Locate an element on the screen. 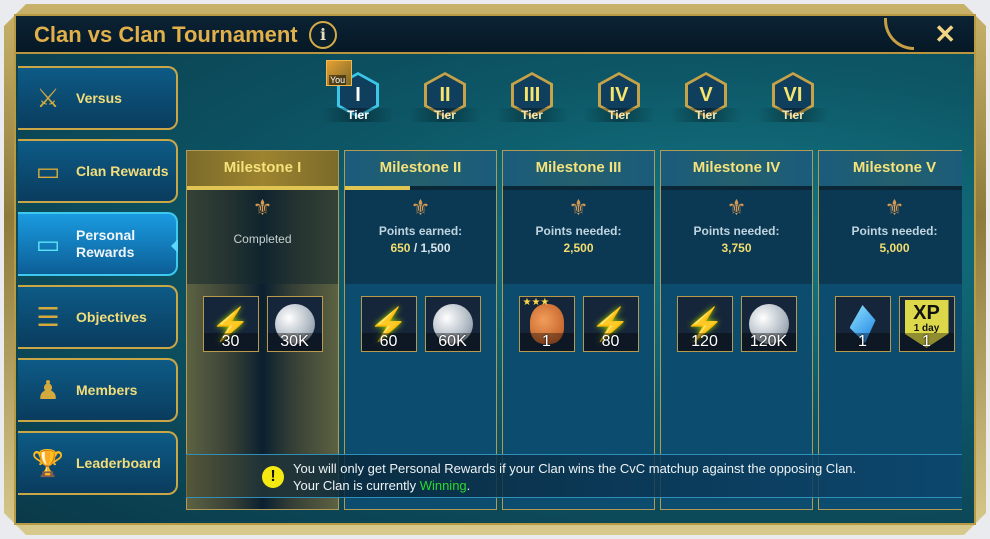 The image size is (990, 539). sidebar-item-versus: ⚔ Versus is located at coordinates (98, 98).